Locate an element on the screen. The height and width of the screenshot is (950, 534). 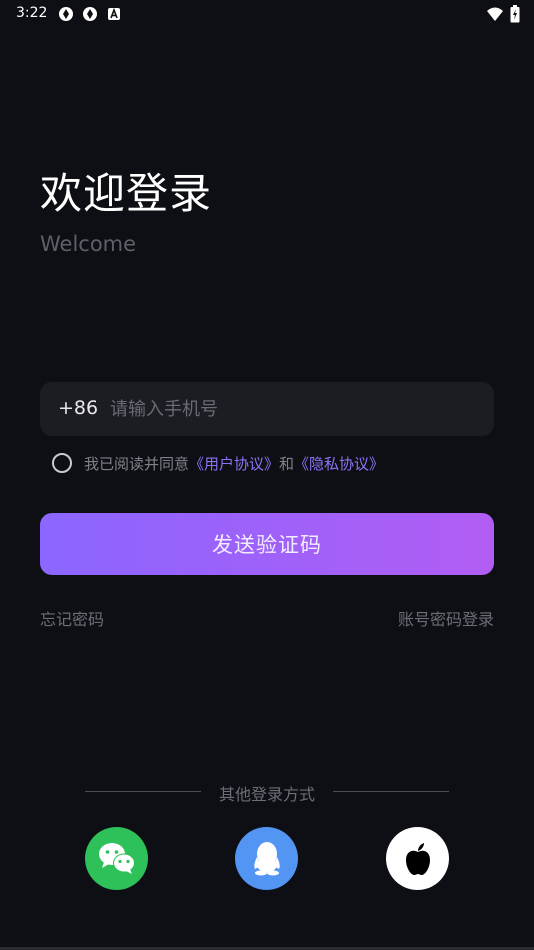
user-agreement-link: 《用户协议》 is located at coordinates (234, 463).